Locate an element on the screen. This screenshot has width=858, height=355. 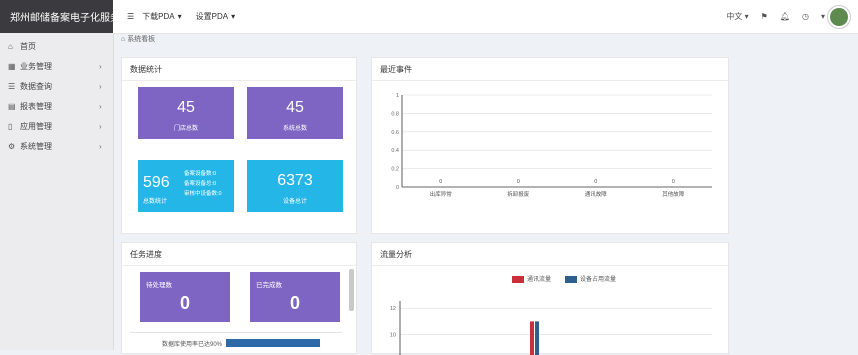
topbar-right: 中文 ▾ ⚑ 🔔︎ ◷ ▾ is located at coordinates (788, 16).